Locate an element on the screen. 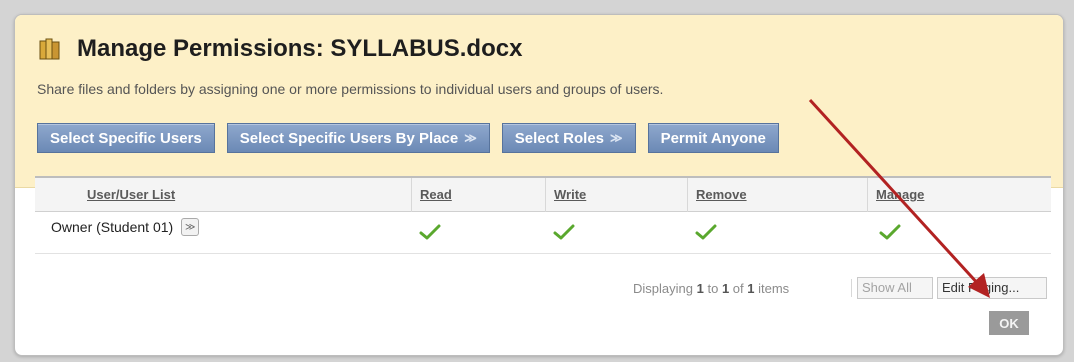 The height and width of the screenshot is (362, 1074). paging-of-word: of is located at coordinates (738, 288).